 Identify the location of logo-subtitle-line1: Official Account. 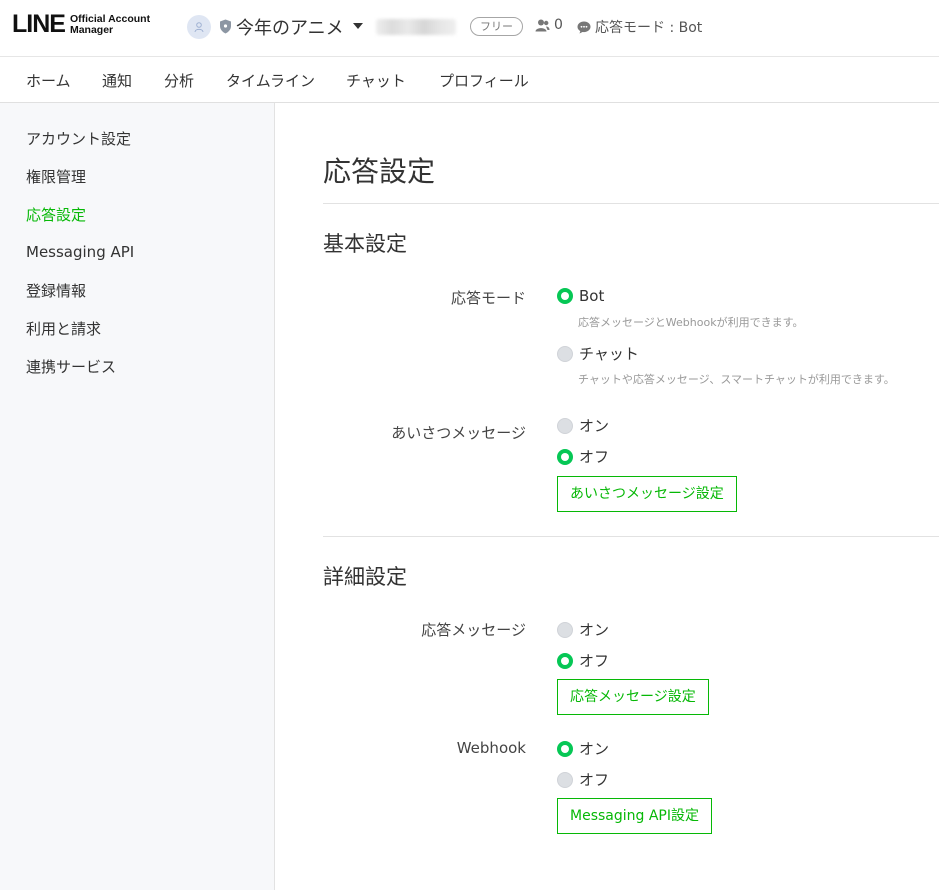
(110, 18).